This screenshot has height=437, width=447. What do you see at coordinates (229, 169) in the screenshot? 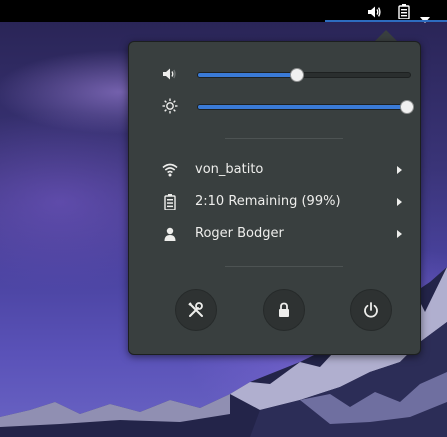
I see `wifi-network-label: von_batito` at bounding box center [229, 169].